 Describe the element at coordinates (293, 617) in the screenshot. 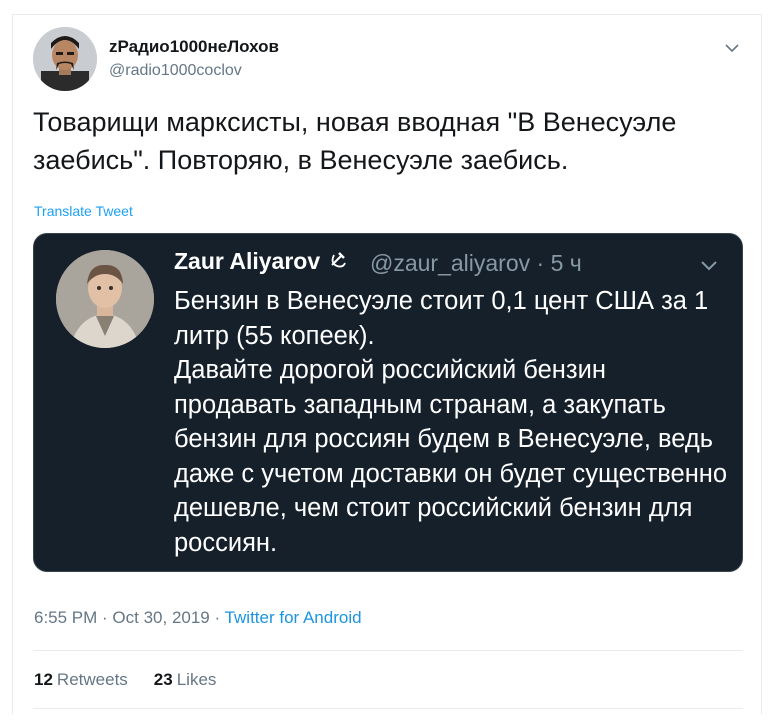

I see `source-link: Twitter for Android` at that location.